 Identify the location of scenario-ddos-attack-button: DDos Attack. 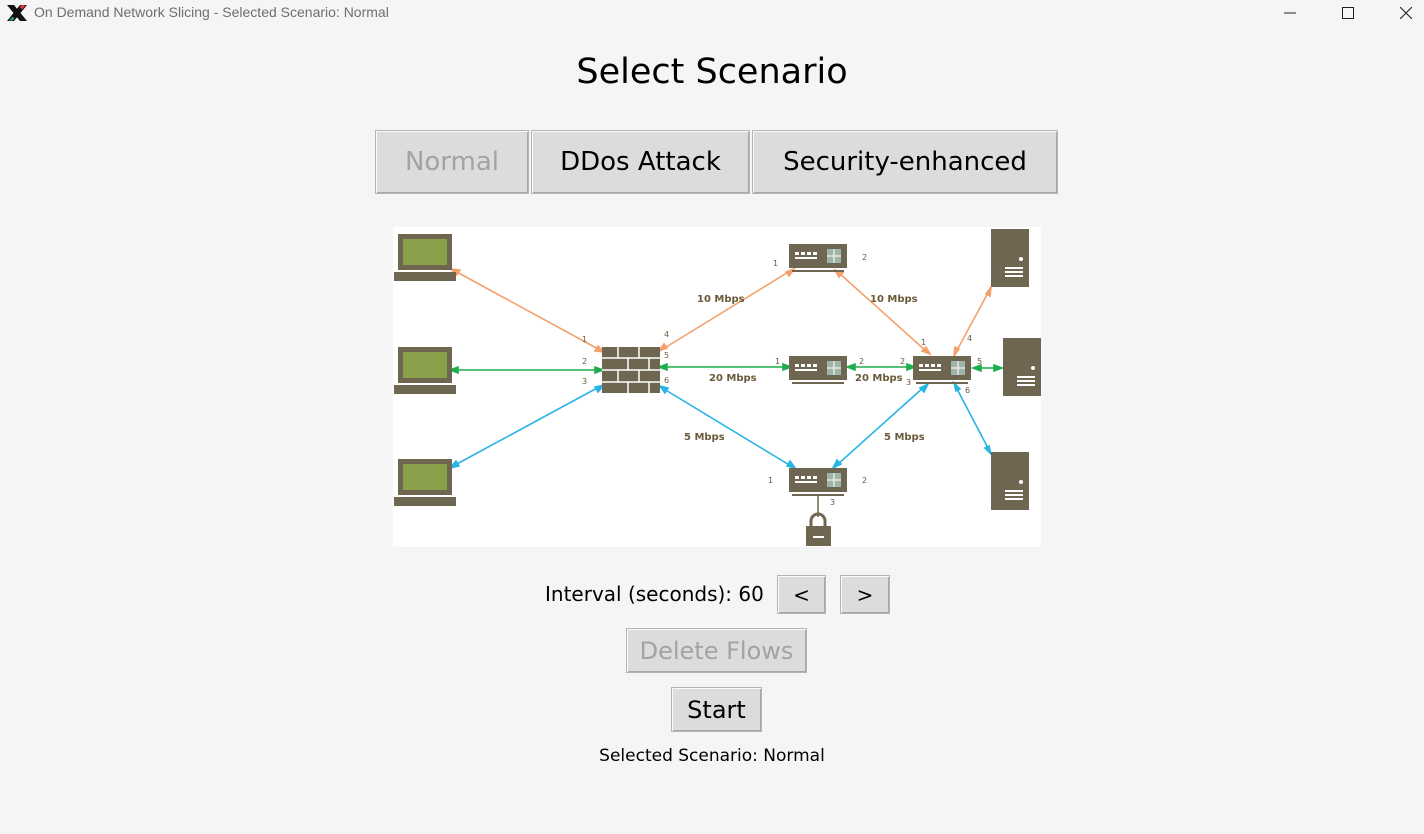
(640, 162).